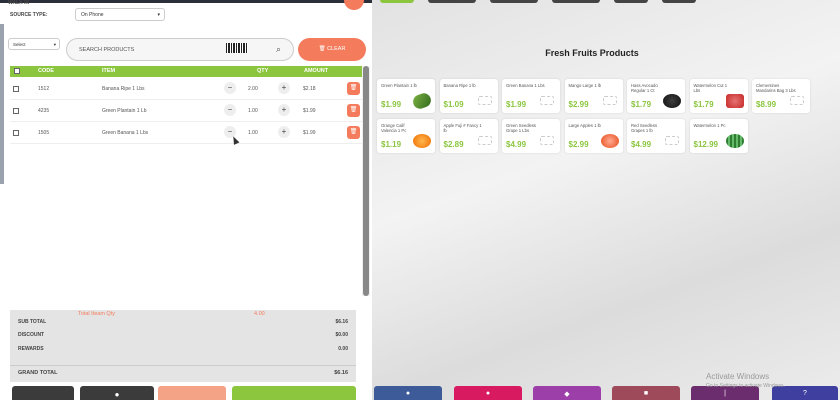  Describe the element at coordinates (31, 349) in the screenshot. I see `rewards-label: REWARDS` at that location.